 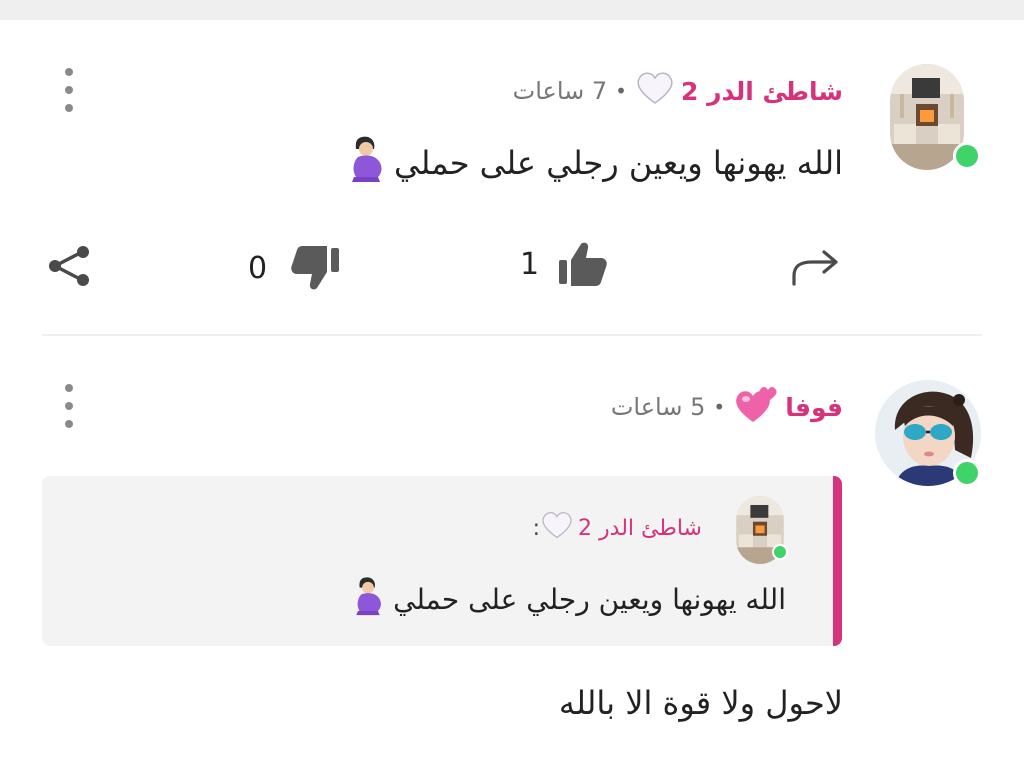 I want to click on comment-body: الله يهونها ويعين رجلي على حملي, so click(x=595, y=163).